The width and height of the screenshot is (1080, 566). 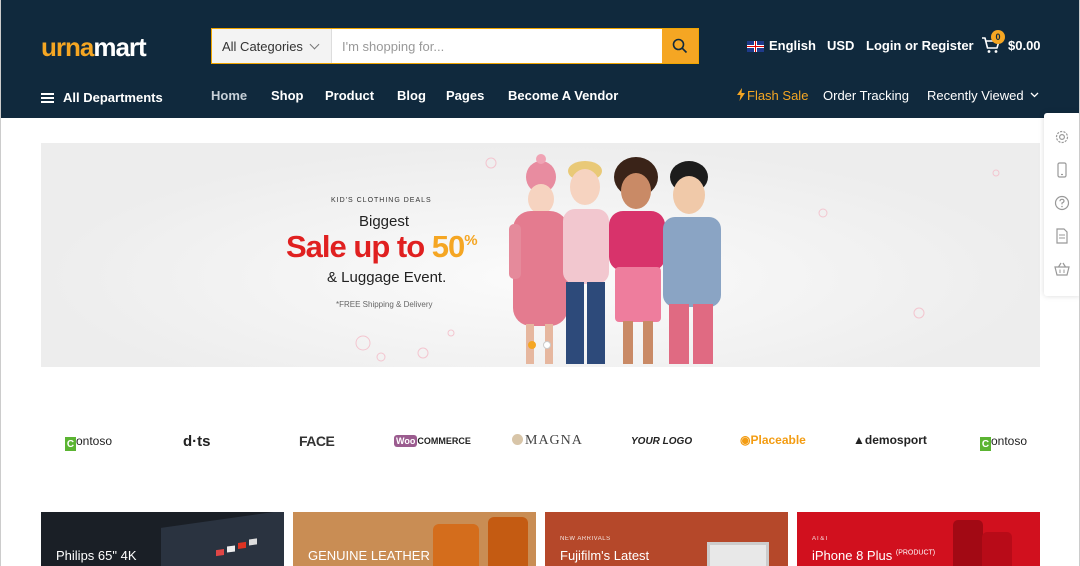 What do you see at coordinates (866, 95) in the screenshot?
I see `order-tracking-link: Order Tracking` at bounding box center [866, 95].